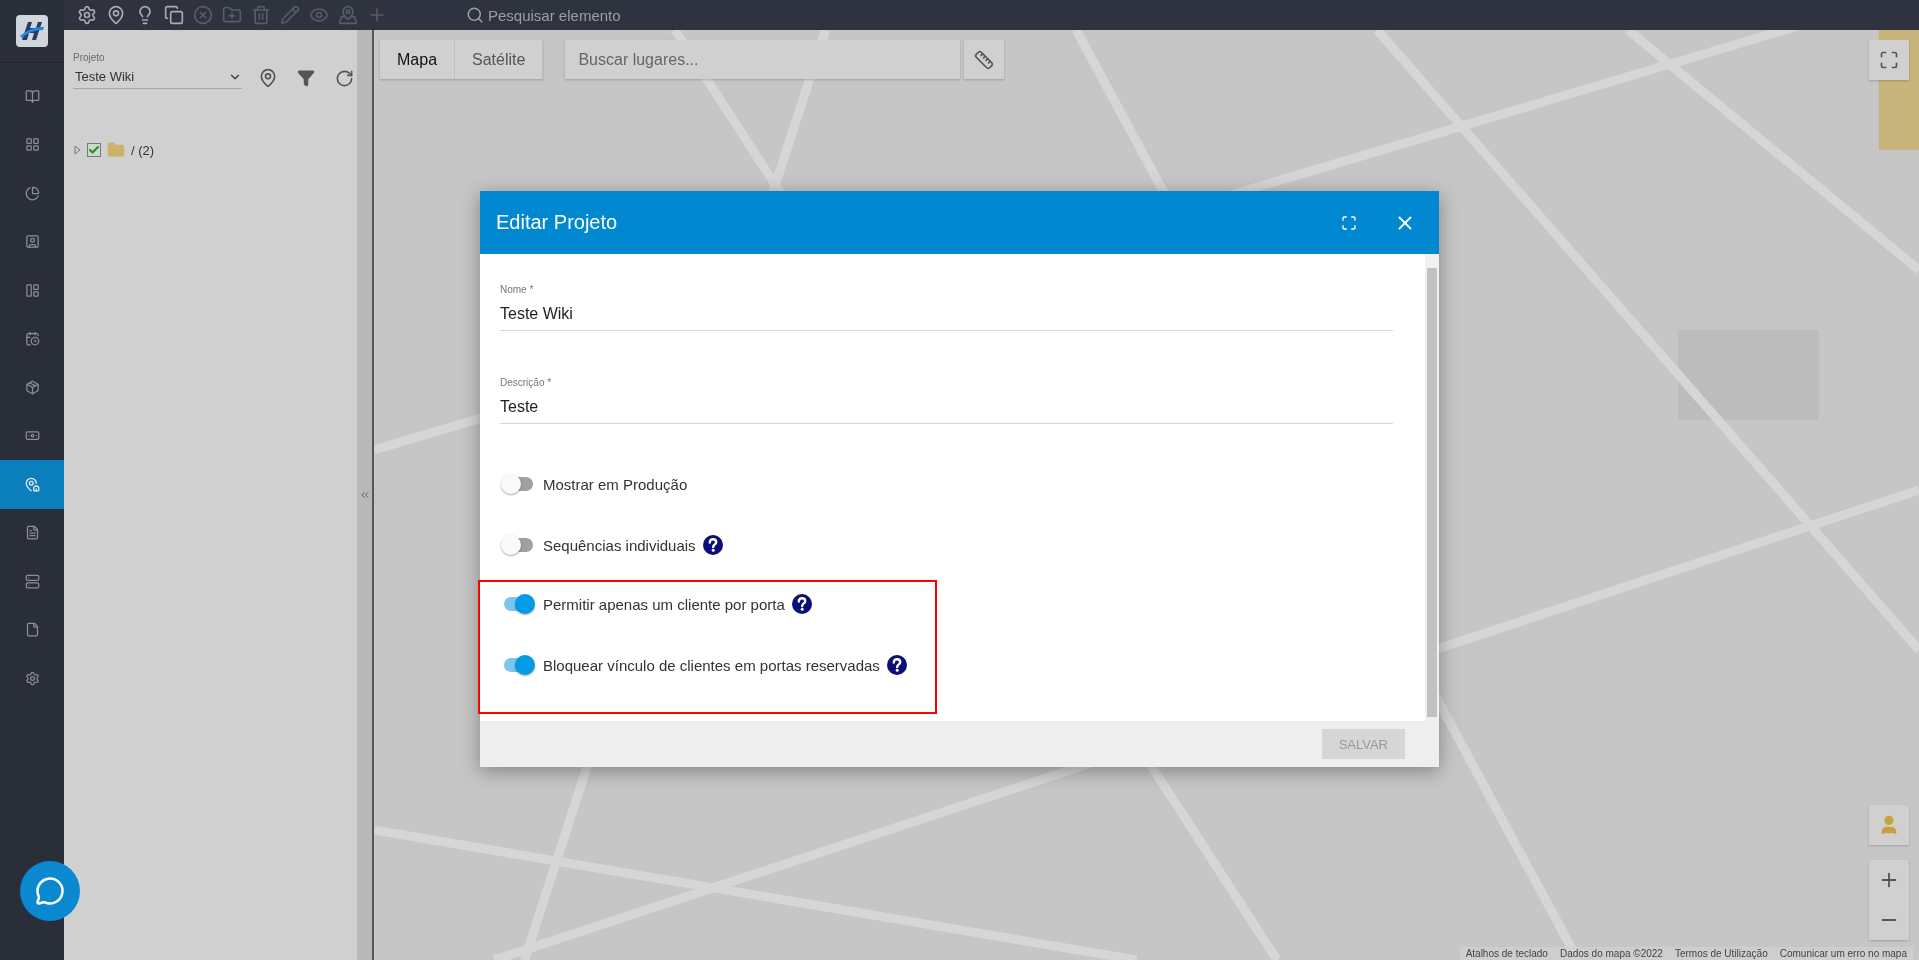 The width and height of the screenshot is (1919, 960). I want to click on box-icon, so click(32, 387).